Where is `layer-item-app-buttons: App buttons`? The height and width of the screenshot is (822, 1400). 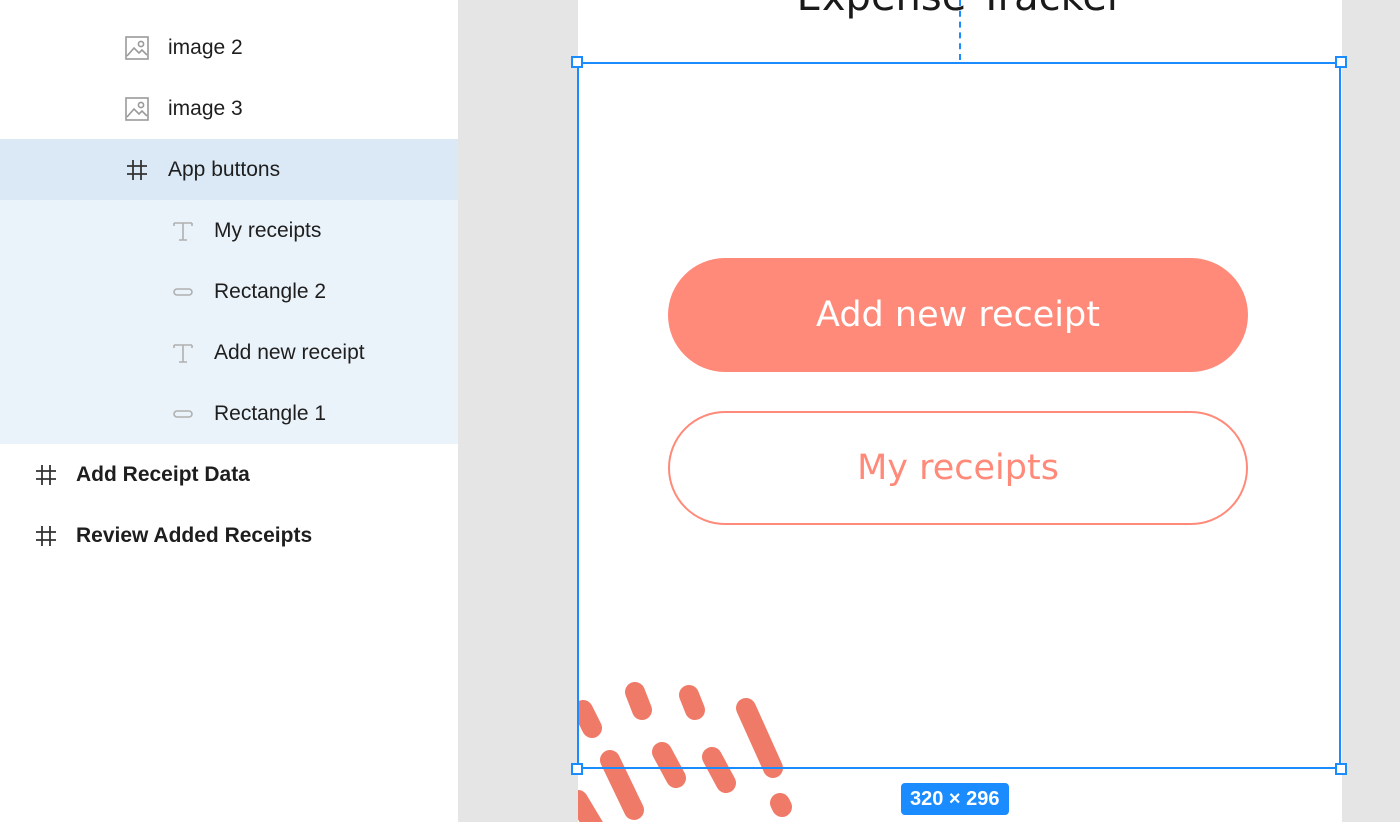
layer-item-app-buttons: App buttons is located at coordinates (229, 169).